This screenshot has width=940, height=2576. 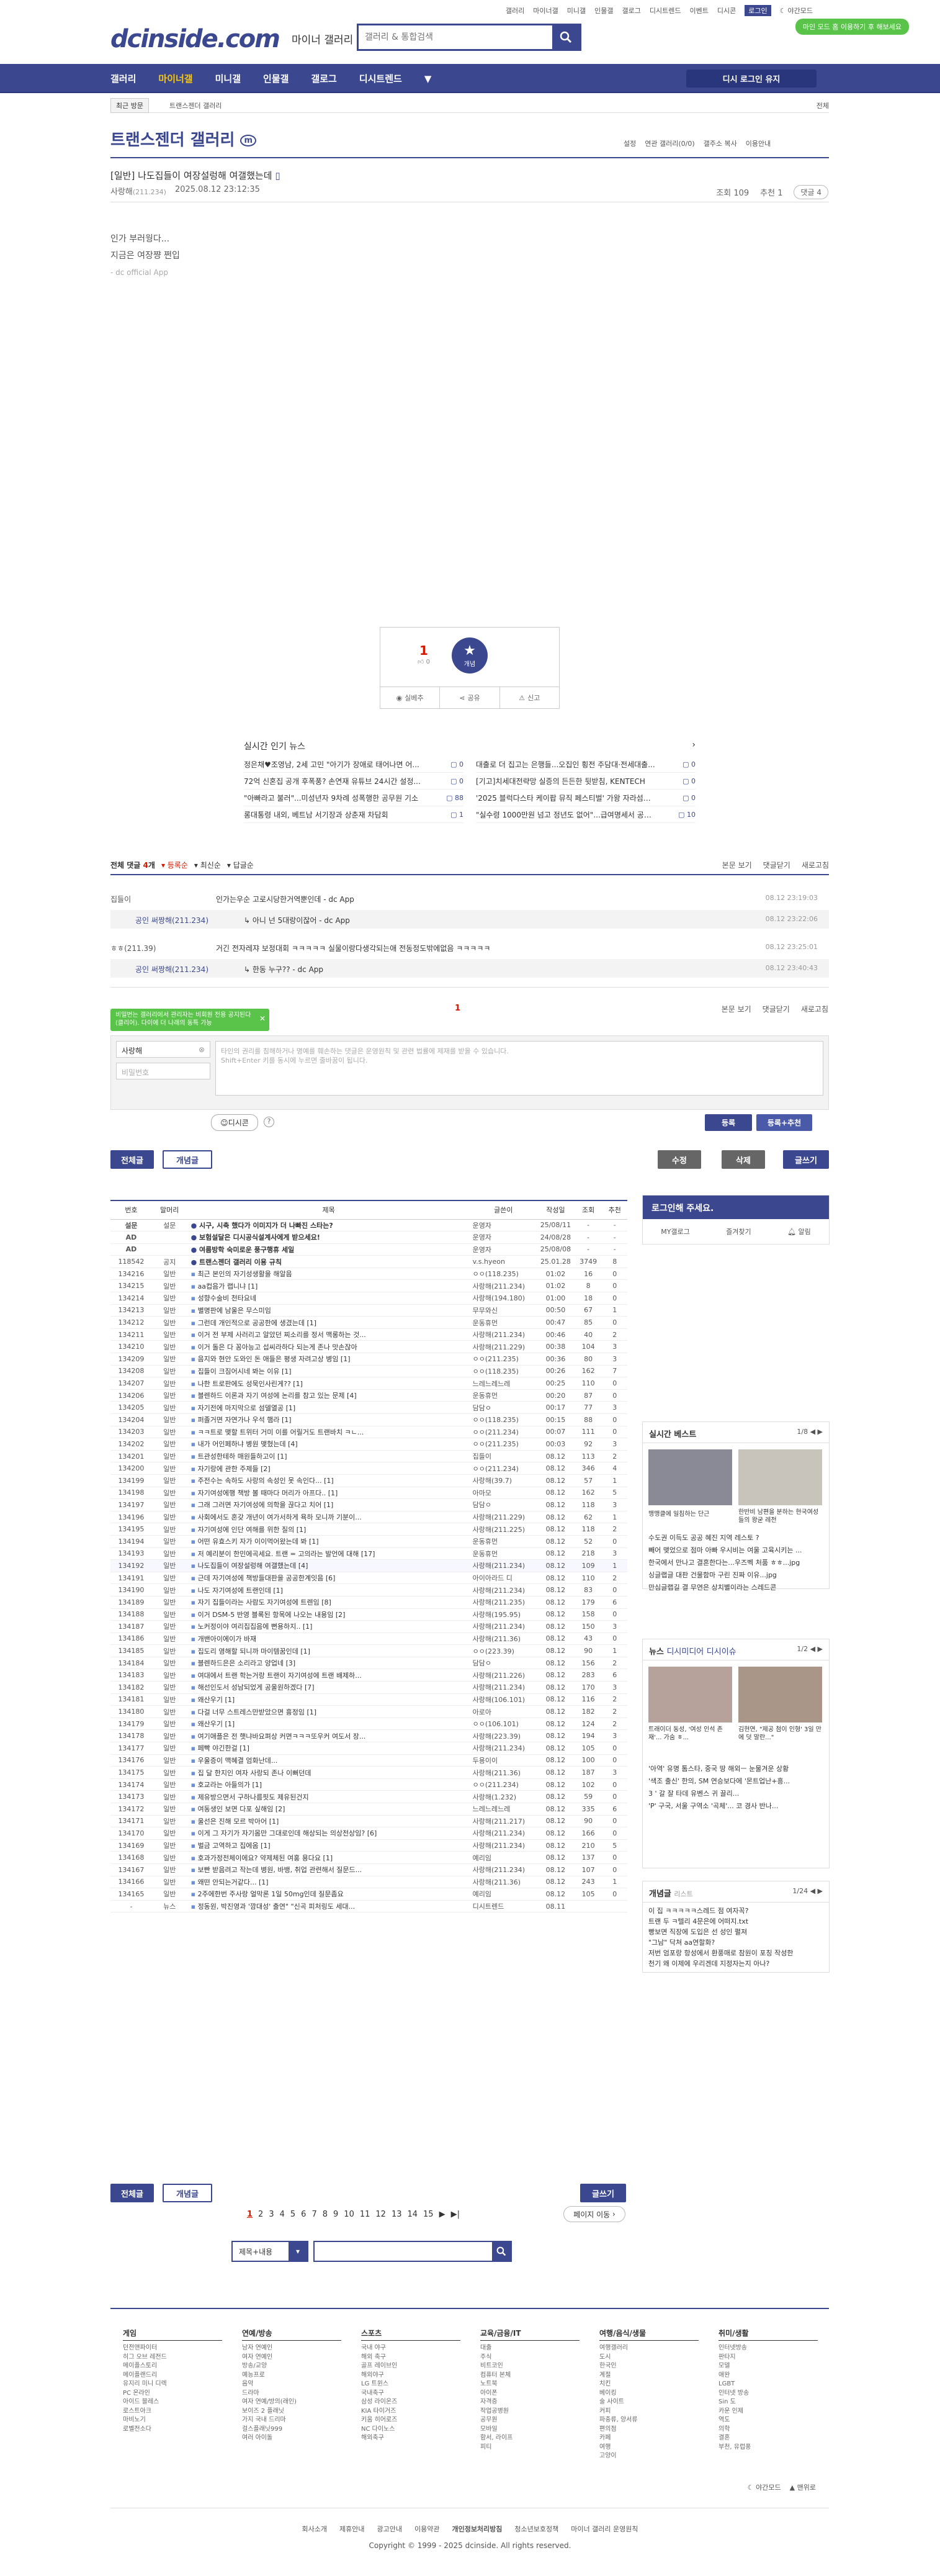 What do you see at coordinates (276, 78) in the screenshot?
I see `gnb-person: 인물갤` at bounding box center [276, 78].